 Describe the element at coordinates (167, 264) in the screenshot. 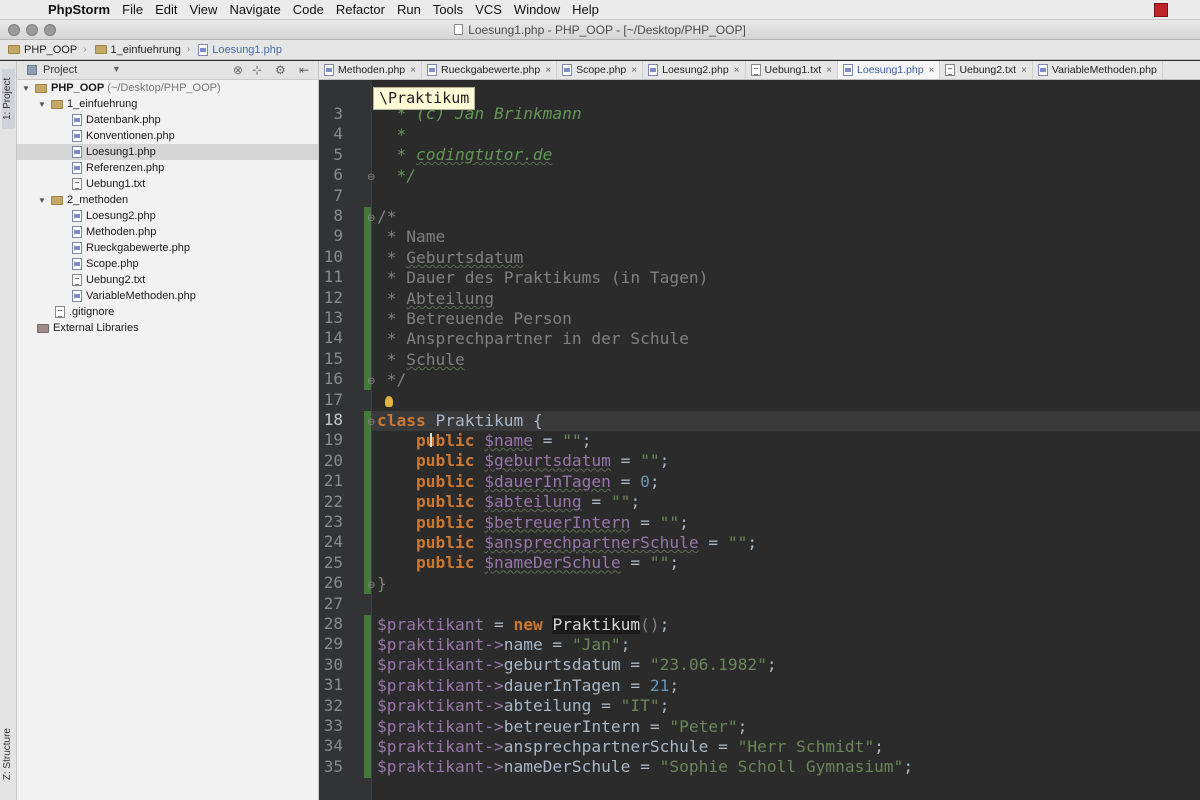

I see `tree-file: Scope.php` at that location.